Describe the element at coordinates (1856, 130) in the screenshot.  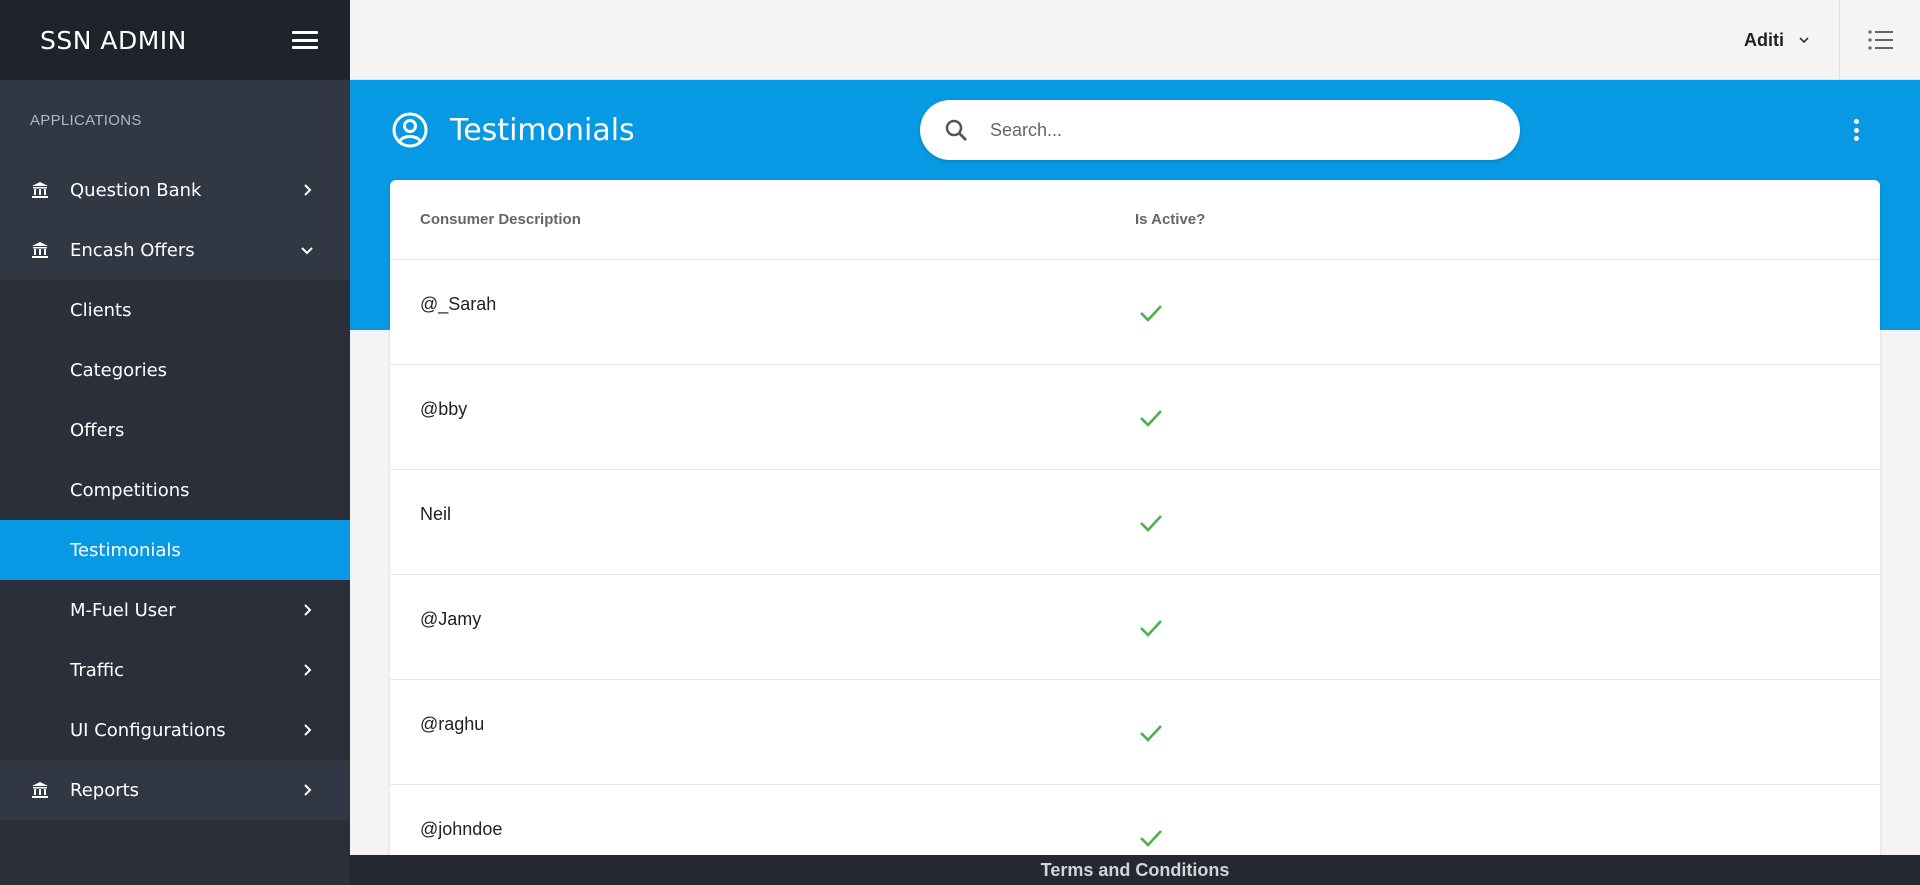
I see `more-options-icon` at that location.